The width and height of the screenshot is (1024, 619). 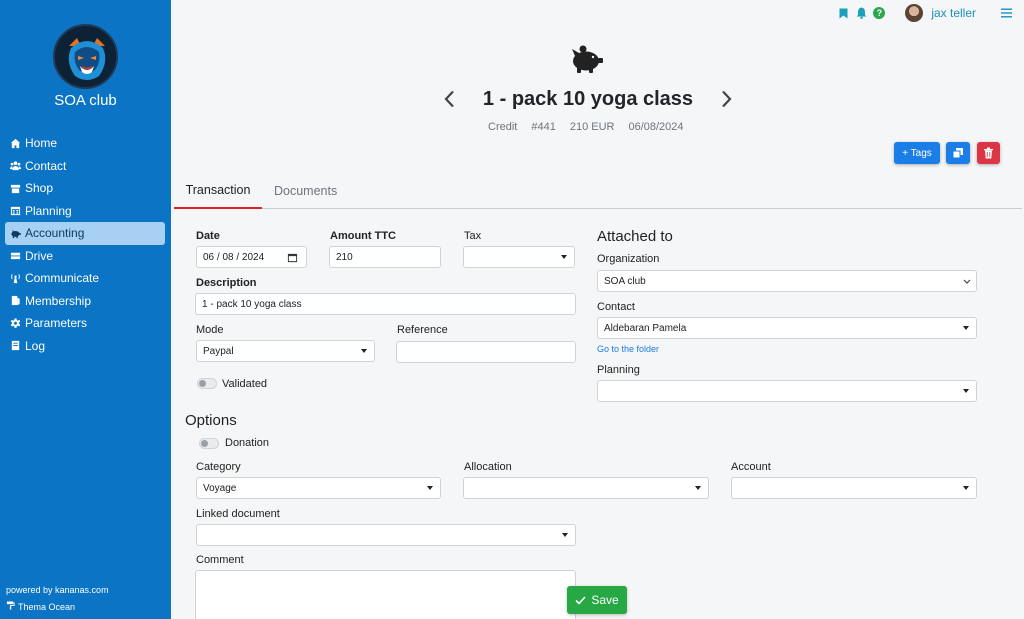 I want to click on club-logo, so click(x=85, y=56).